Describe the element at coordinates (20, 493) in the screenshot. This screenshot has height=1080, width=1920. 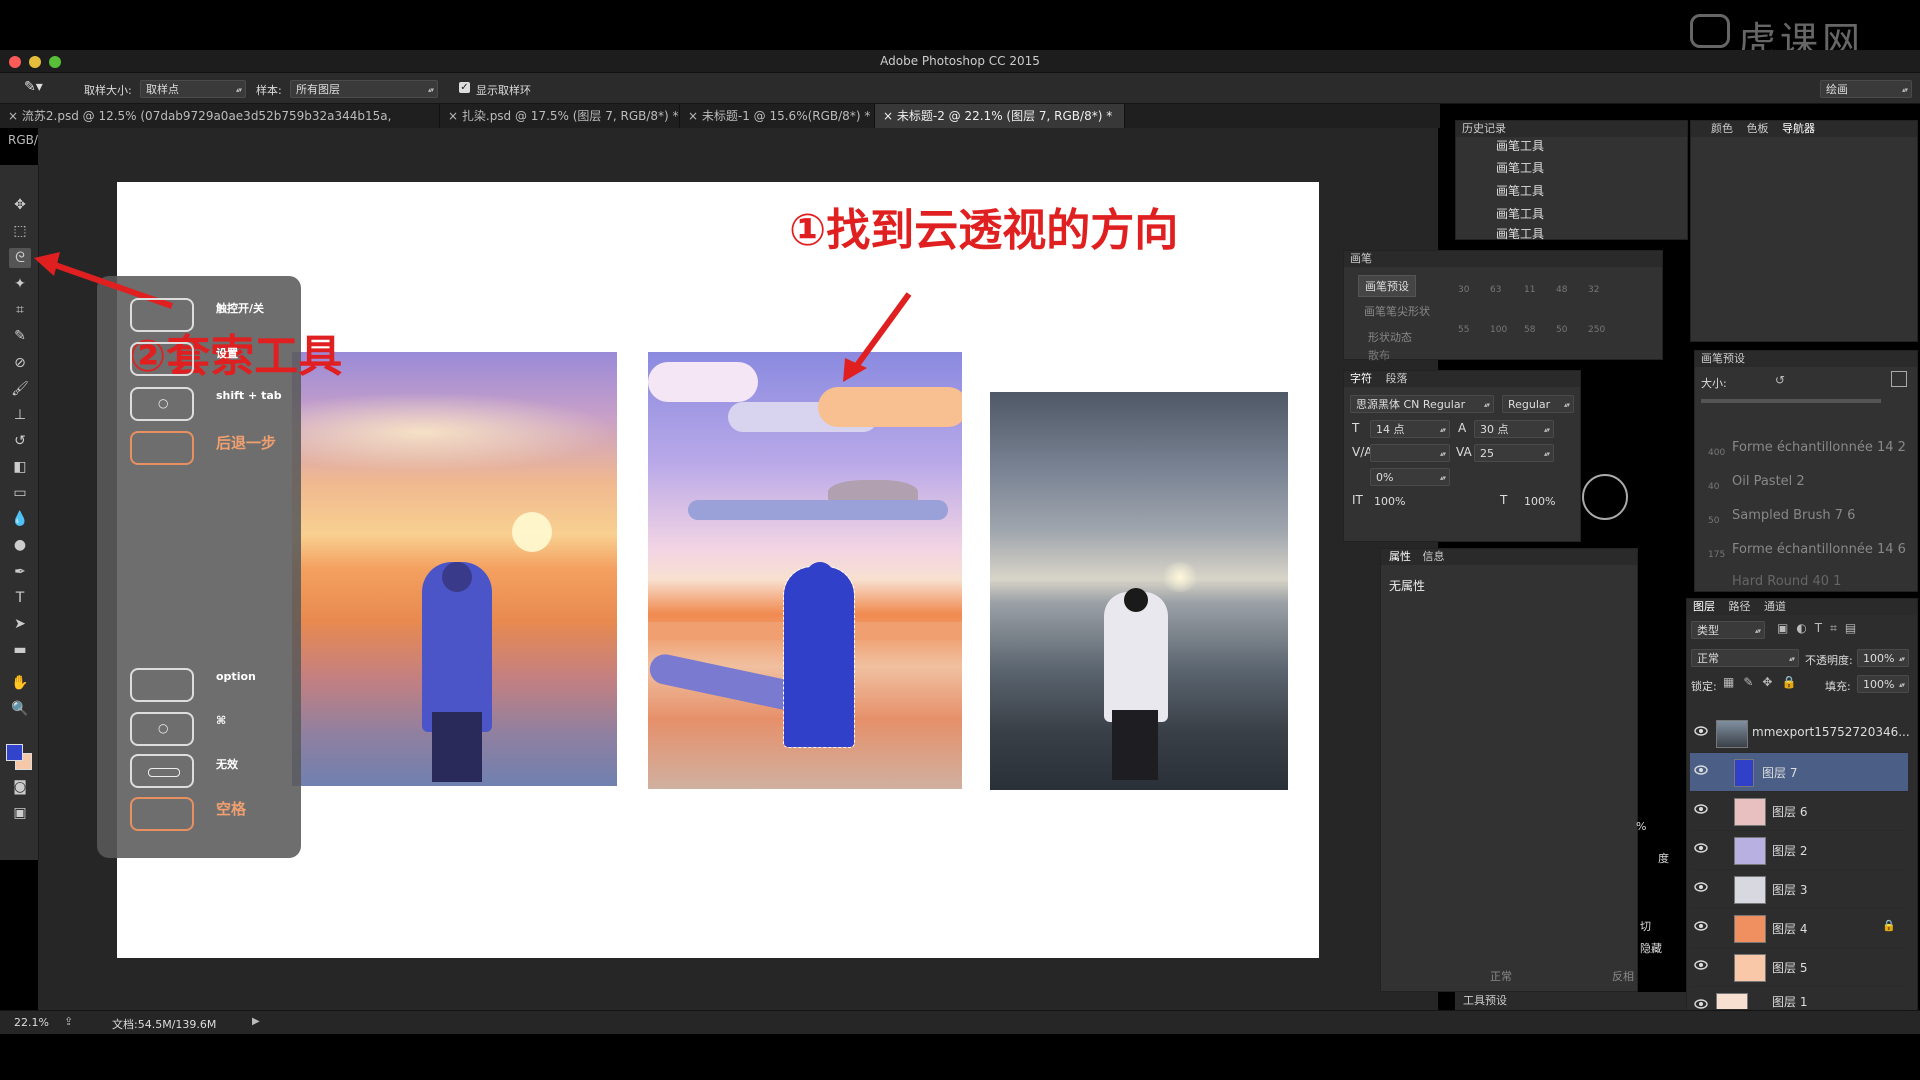
I see `gradient-tool-icon: ▭` at that location.